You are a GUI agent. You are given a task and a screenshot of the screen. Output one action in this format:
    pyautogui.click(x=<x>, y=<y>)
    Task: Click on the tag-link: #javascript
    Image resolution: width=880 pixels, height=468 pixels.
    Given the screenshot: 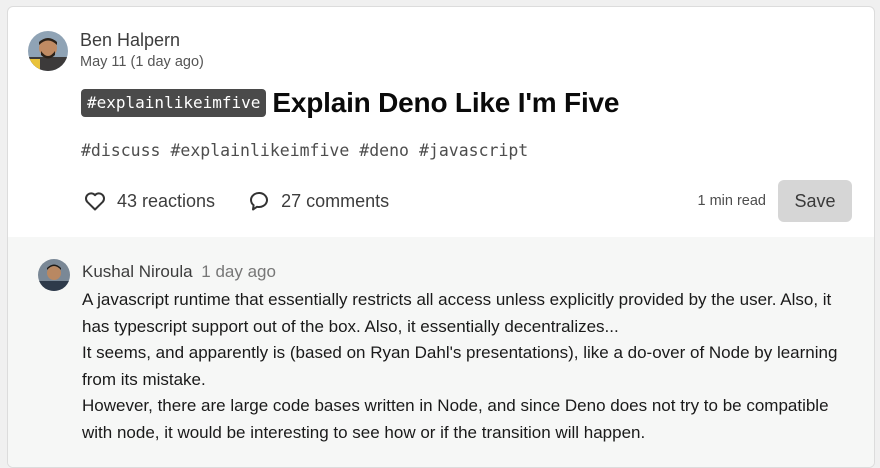 What is the action you would take?
    pyautogui.click(x=473, y=150)
    